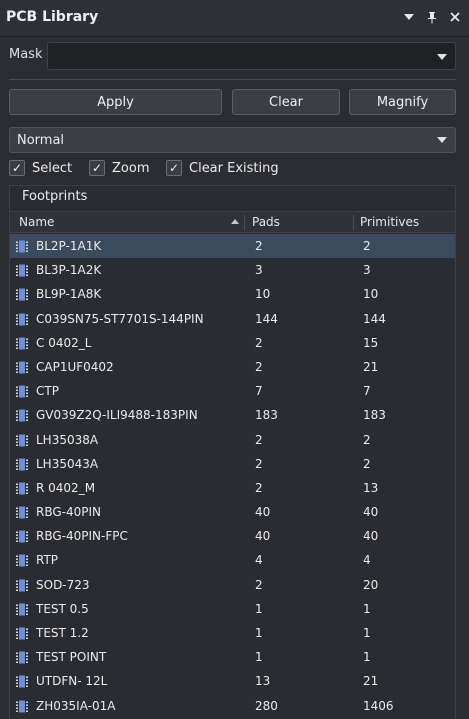 Image resolution: width=469 pixels, height=719 pixels. What do you see at coordinates (26, 54) in the screenshot?
I see `mask-label: Mask` at bounding box center [26, 54].